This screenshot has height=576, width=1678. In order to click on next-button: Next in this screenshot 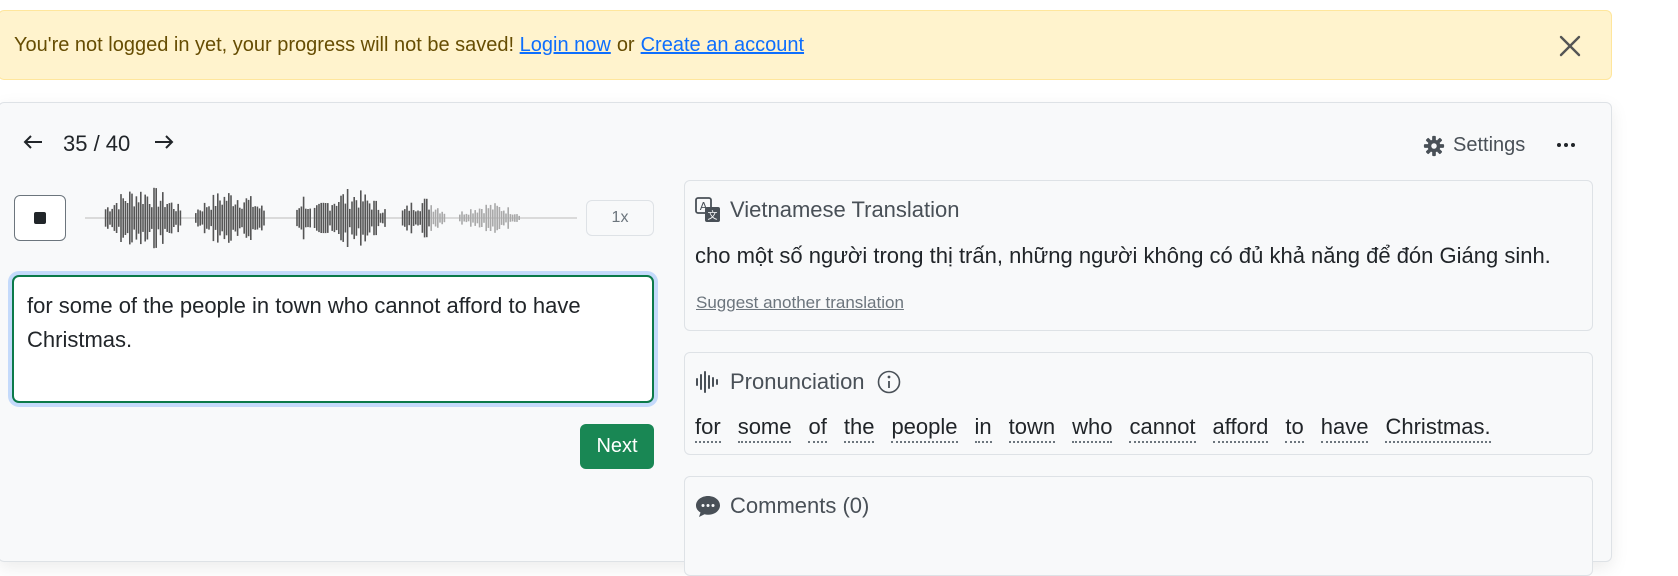, I will do `click(617, 446)`.